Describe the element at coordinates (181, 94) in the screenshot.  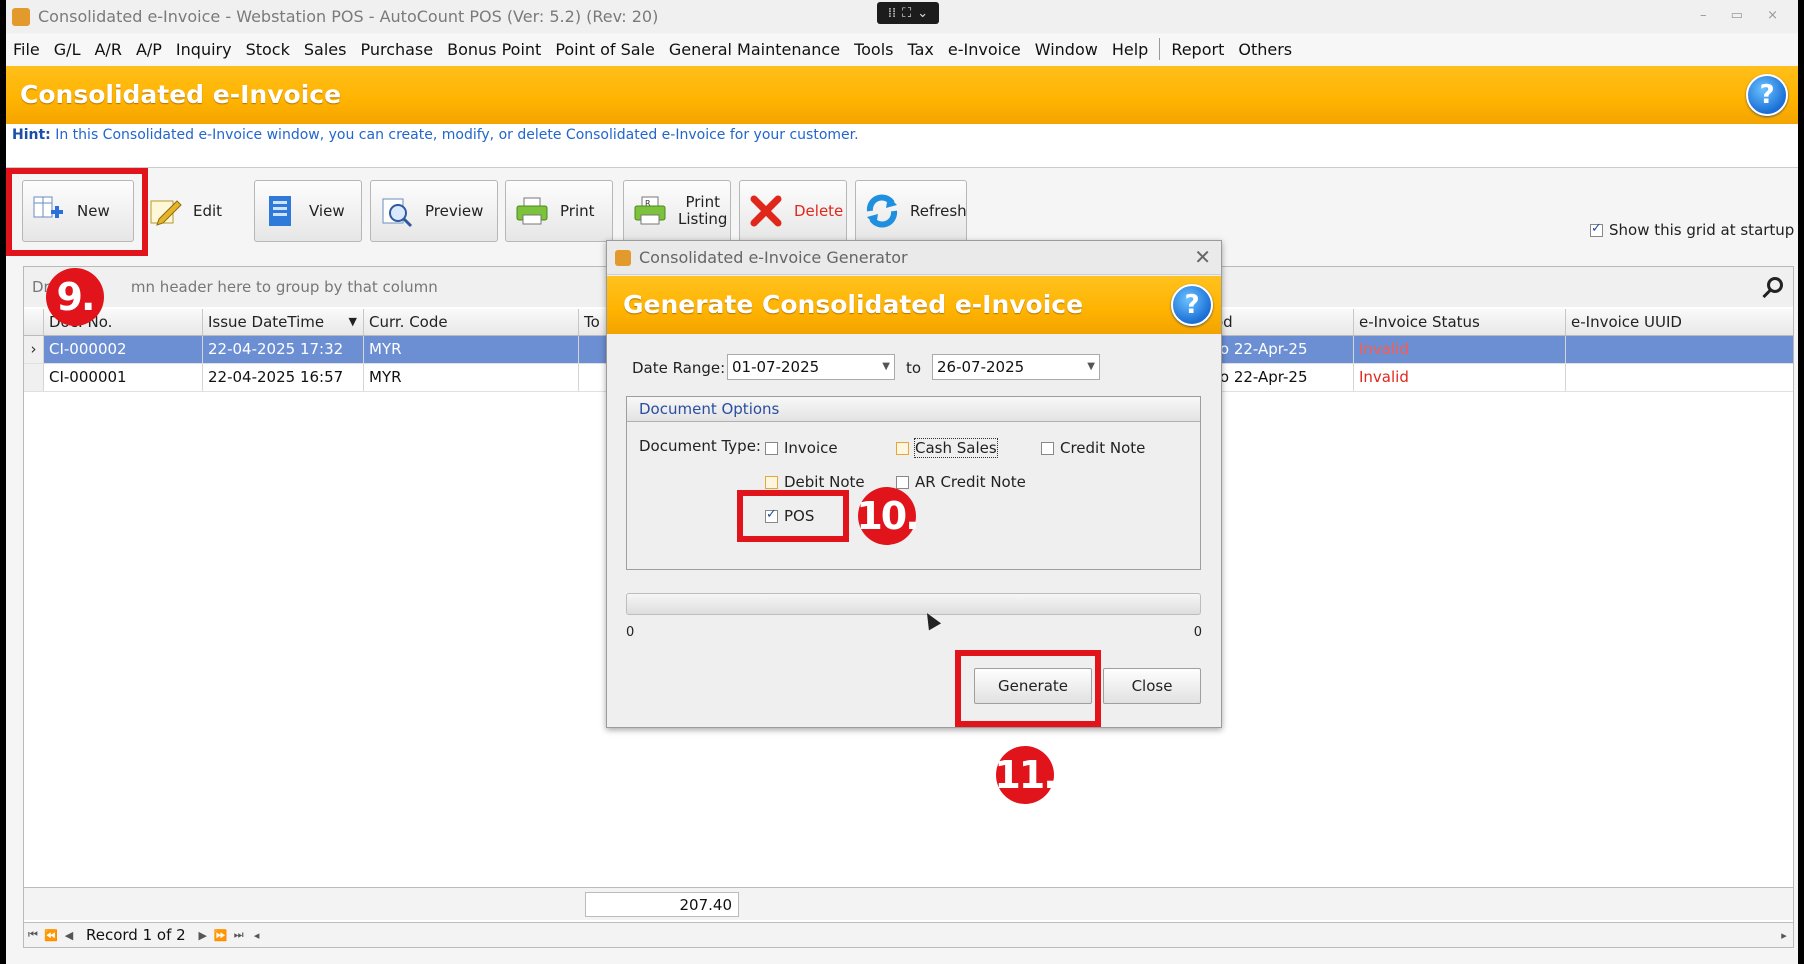
I see `page-title: Consolidated e-Invoice` at that location.